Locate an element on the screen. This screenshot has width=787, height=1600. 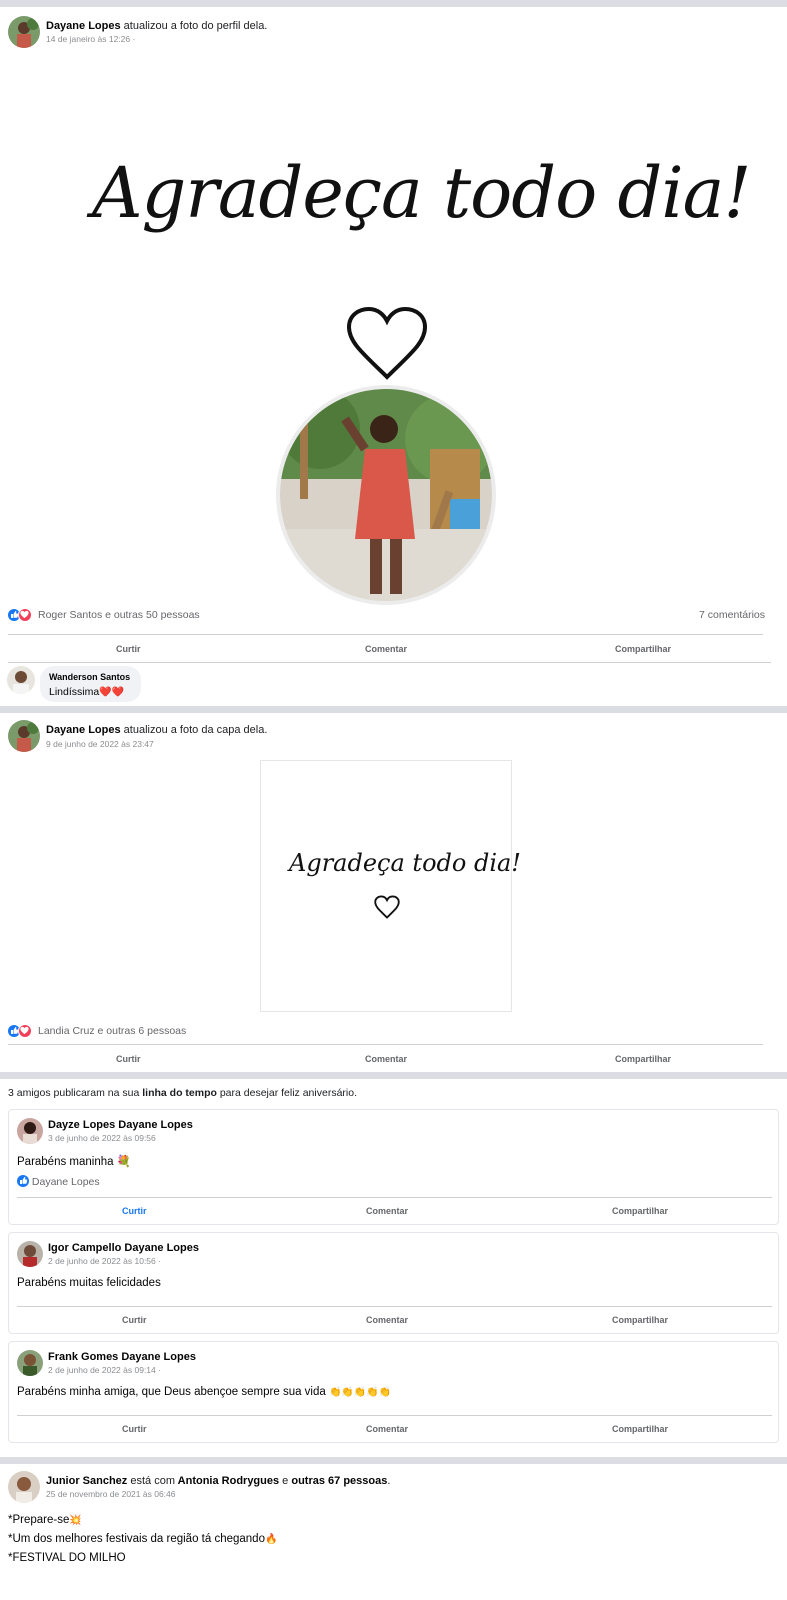
card-date: 2 de junho de 2022 às 09:14 · is located at coordinates (104, 1370).